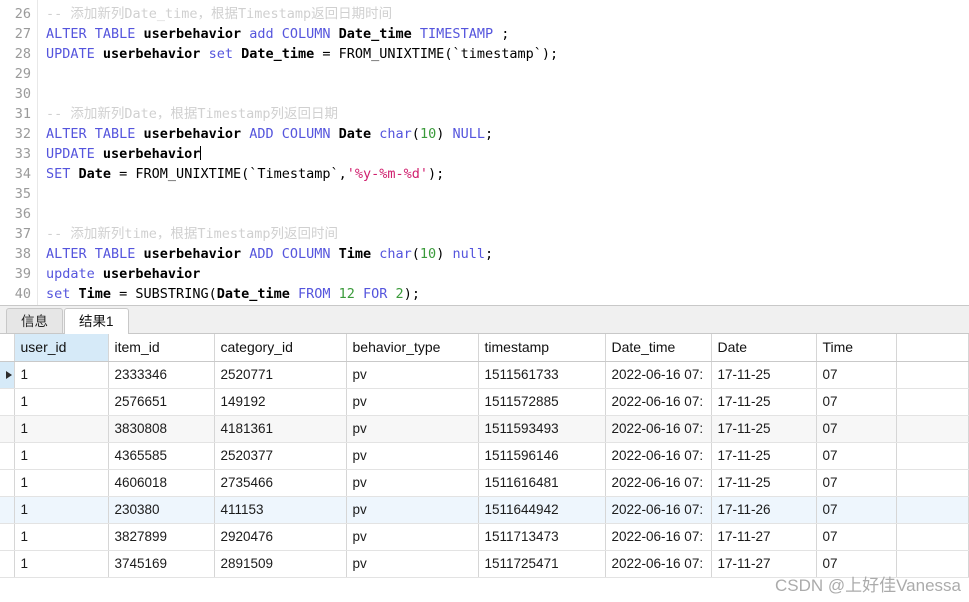 This screenshot has width=969, height=602. What do you see at coordinates (280, 429) in the screenshot?
I see `cell-category-id: 4181361` at bounding box center [280, 429].